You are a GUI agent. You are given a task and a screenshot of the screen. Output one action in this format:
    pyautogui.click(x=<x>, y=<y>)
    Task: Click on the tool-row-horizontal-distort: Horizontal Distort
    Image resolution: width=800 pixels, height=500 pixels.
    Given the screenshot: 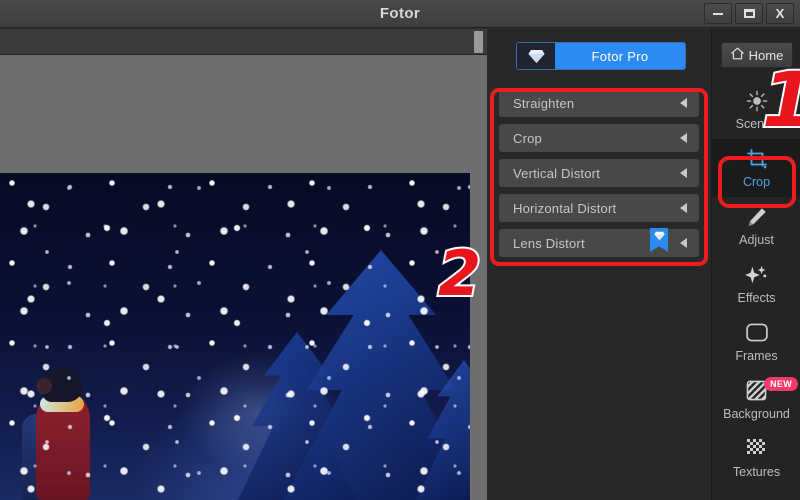 What is the action you would take?
    pyautogui.click(x=599, y=208)
    